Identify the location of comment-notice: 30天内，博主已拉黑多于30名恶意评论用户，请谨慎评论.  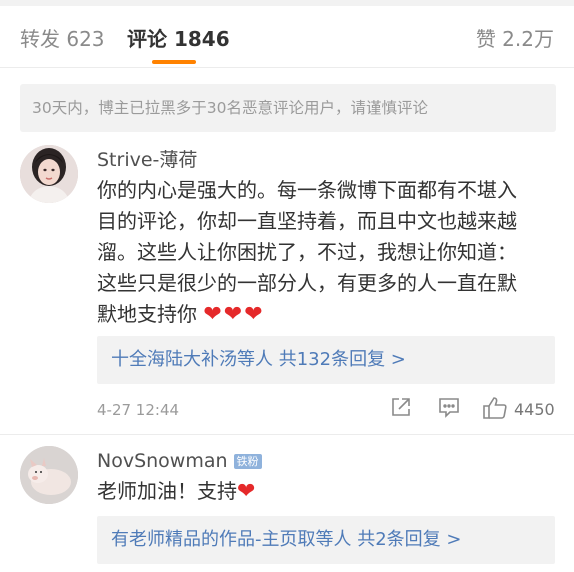
(288, 108).